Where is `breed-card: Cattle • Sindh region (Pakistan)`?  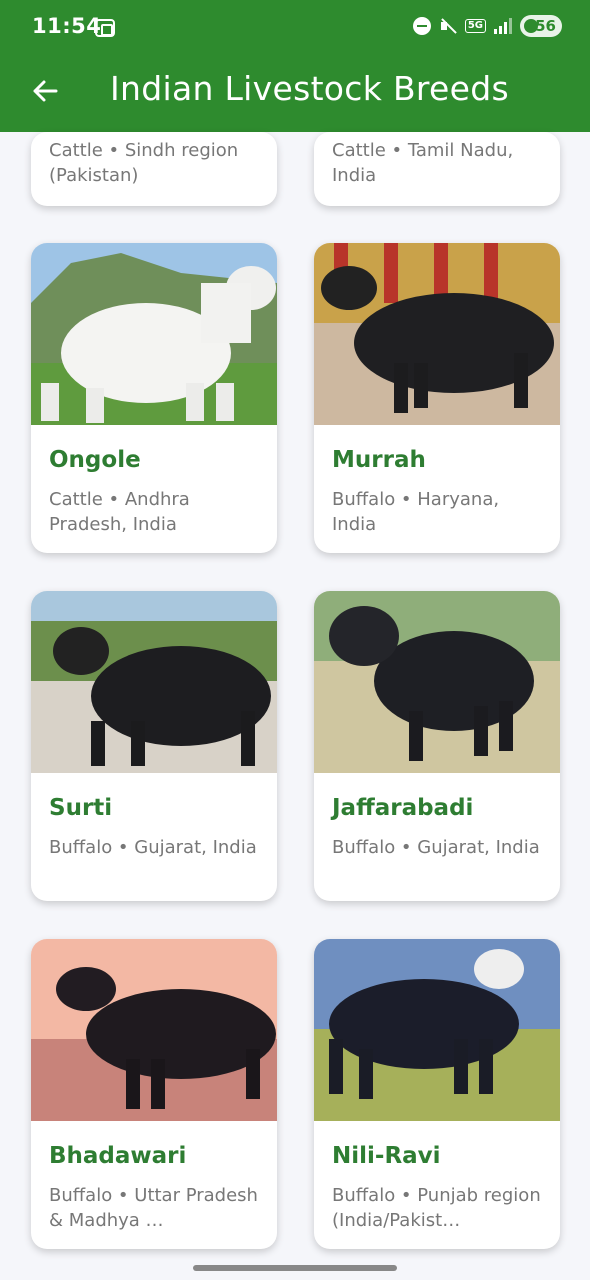
breed-card: Cattle • Sindh region (Pakistan) is located at coordinates (154, 169).